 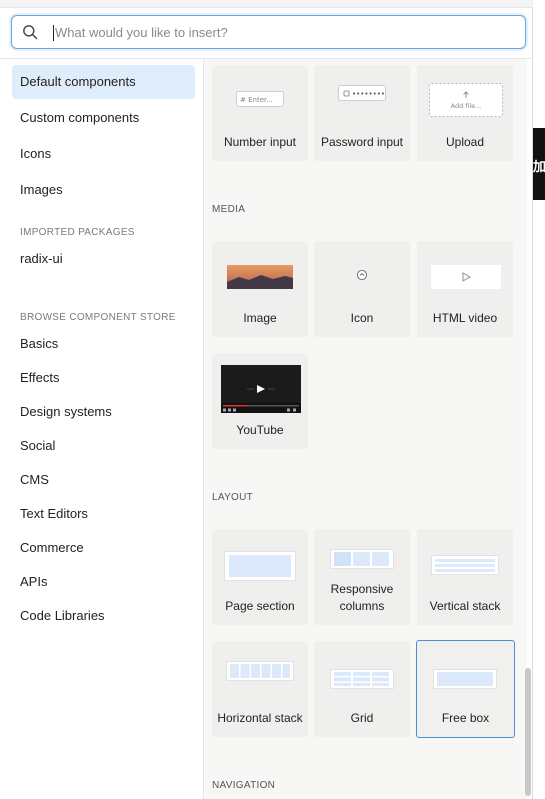 I want to click on sidebar-item-label: CMS, so click(x=34, y=479).